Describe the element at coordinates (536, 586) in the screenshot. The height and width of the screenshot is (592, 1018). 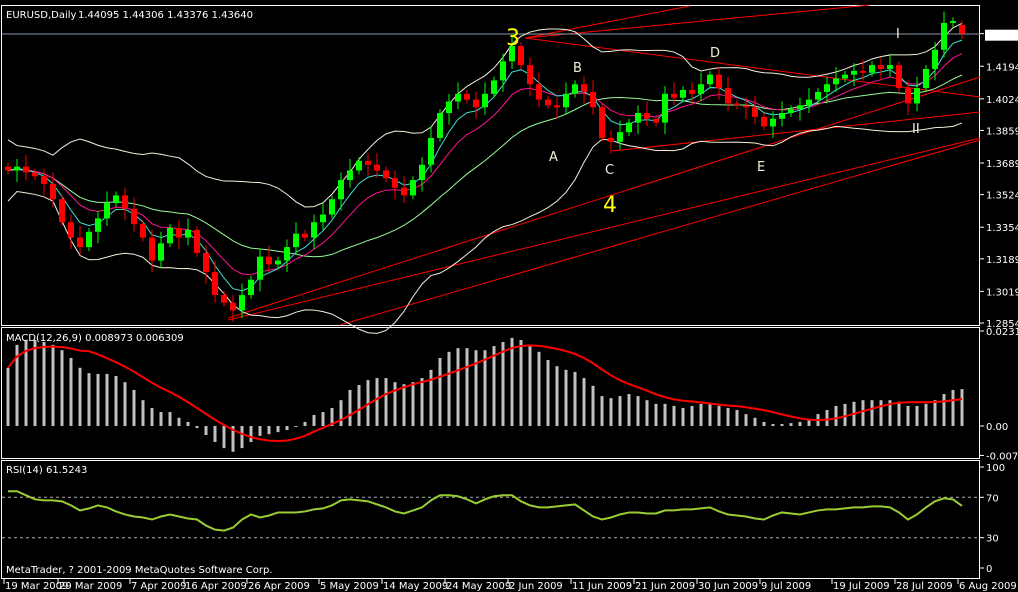
I see `date-label: 2 Jun 2009` at that location.